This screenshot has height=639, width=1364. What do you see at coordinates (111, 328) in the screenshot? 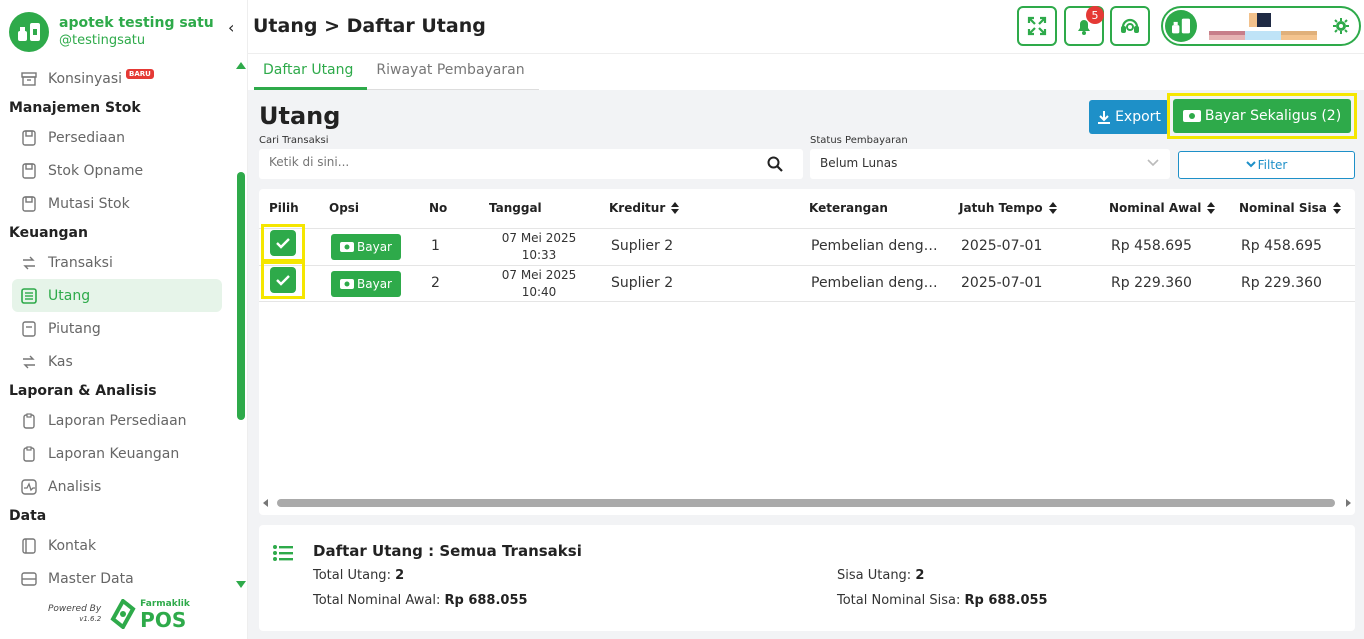
I see `sidebar-item-piutang: Piutang` at bounding box center [111, 328].